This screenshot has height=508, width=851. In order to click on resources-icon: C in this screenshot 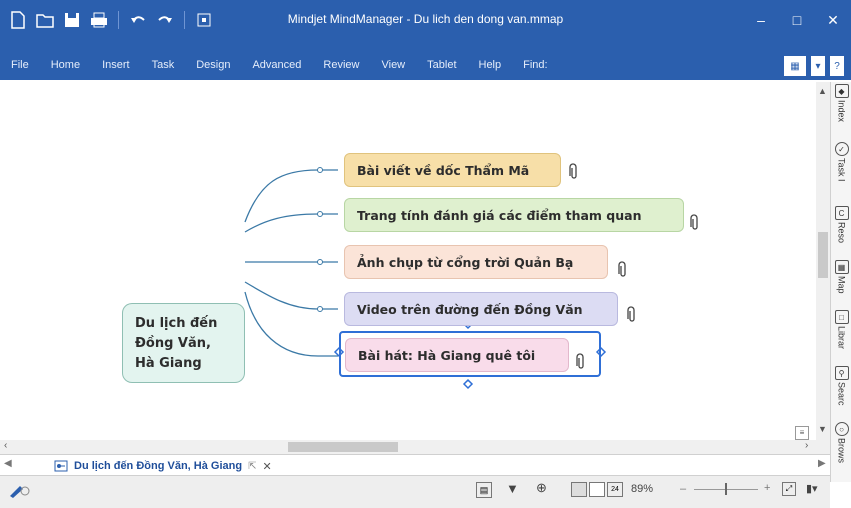, I will do `click(841, 213)`.